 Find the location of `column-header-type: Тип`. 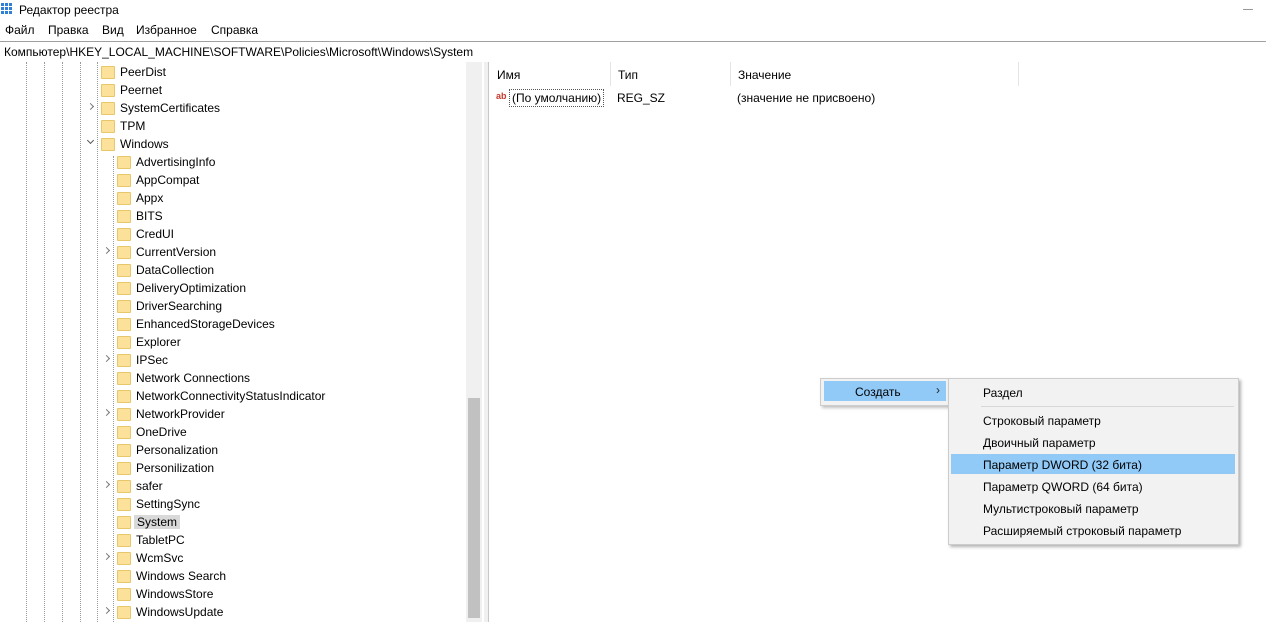

column-header-type: Тип is located at coordinates (670, 74).